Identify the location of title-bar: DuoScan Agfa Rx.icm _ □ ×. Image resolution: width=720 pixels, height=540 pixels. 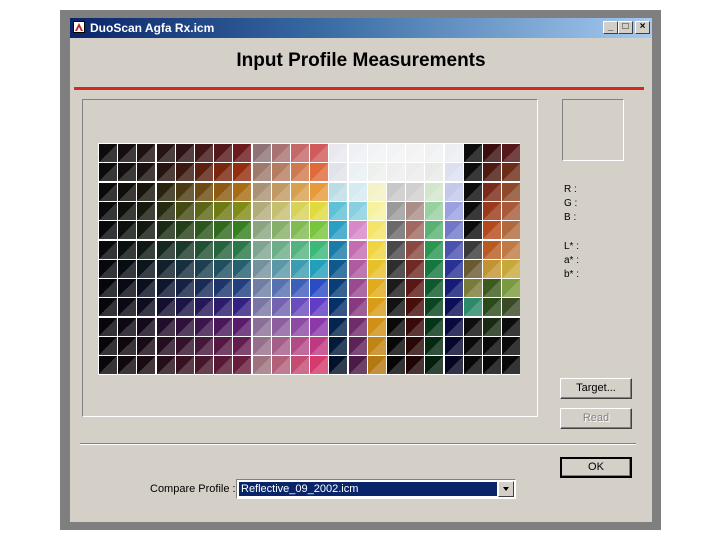
(361, 28).